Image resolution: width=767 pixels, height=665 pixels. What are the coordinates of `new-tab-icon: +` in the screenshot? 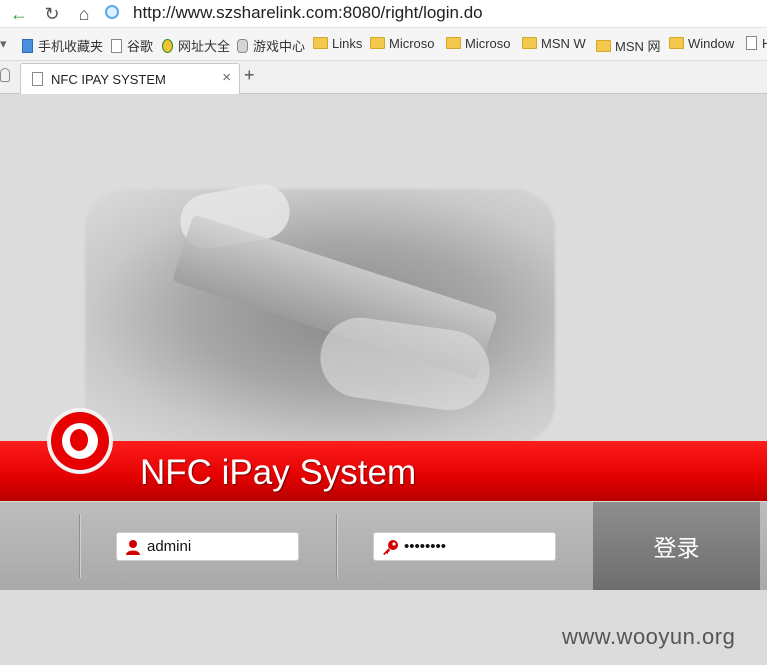 It's located at (249, 75).